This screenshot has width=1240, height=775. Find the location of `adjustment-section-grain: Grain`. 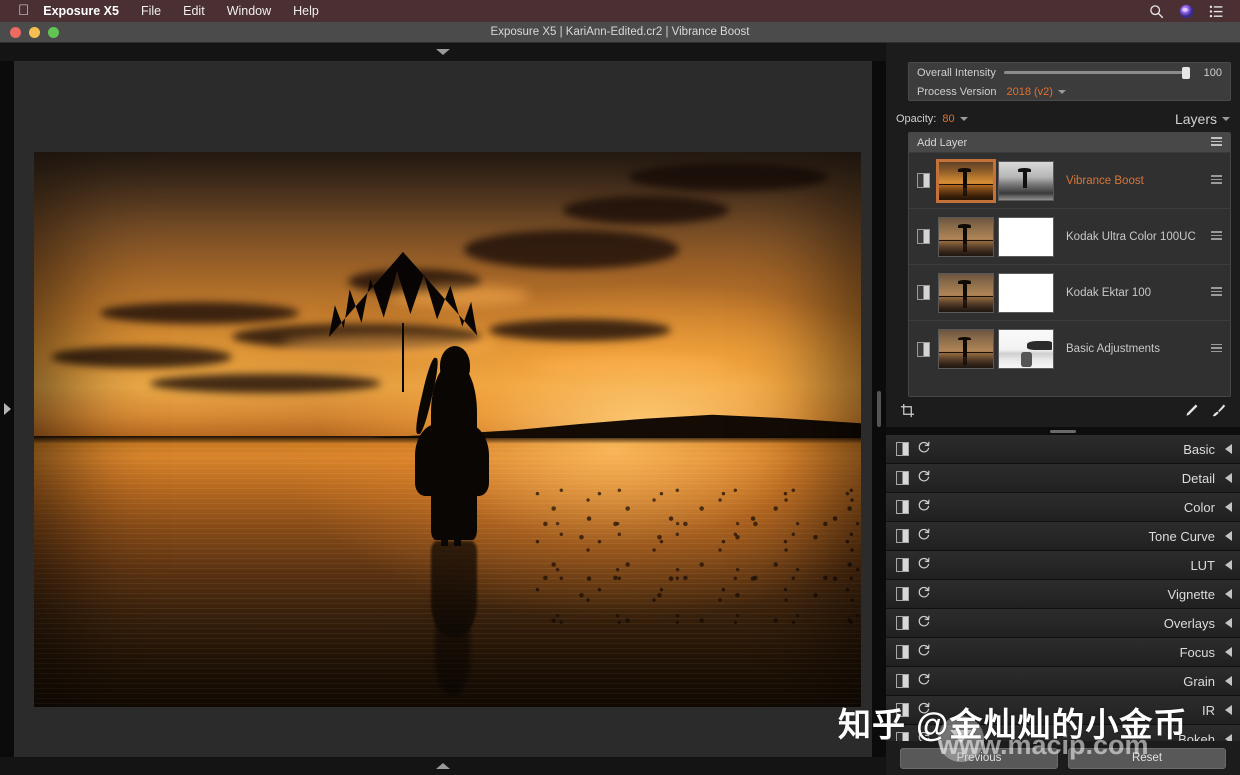

adjustment-section-grain: Grain is located at coordinates (1063, 681).